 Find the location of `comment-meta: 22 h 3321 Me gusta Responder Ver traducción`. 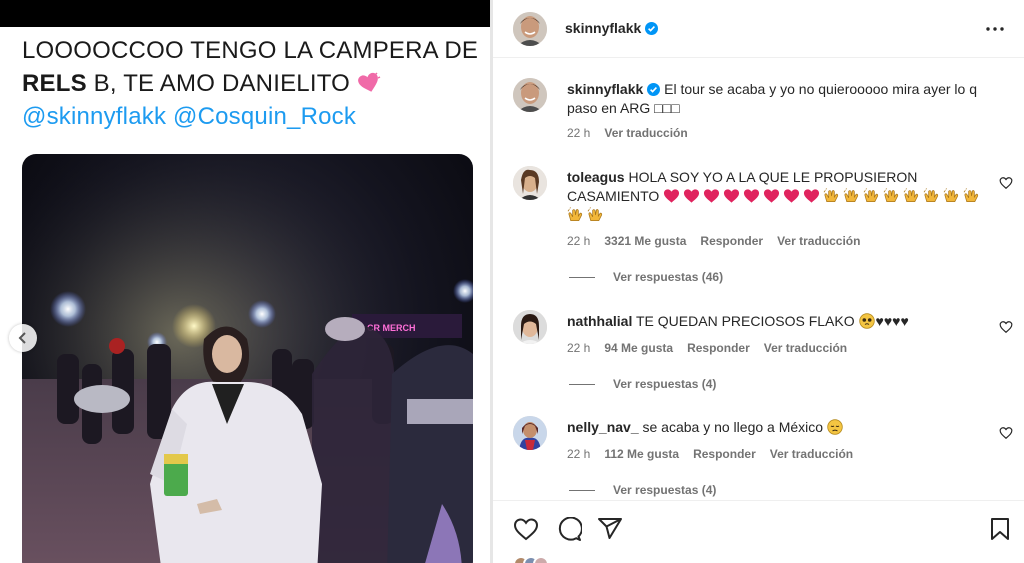

comment-meta: 22 h 3321 Me gusta Responder Ver traducción is located at coordinates (720, 241).